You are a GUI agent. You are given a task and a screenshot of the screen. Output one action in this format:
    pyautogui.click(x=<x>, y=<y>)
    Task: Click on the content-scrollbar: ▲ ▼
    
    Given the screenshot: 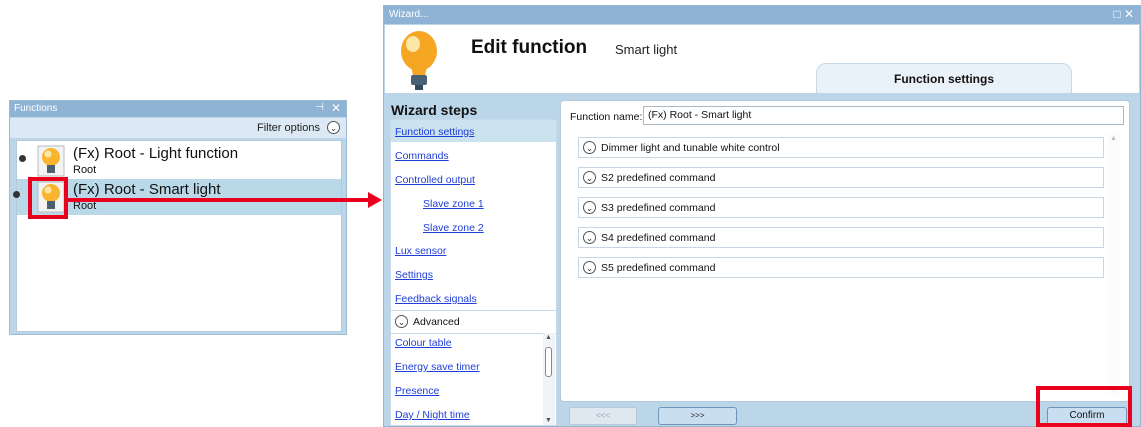 What is the action you would take?
    pyautogui.click(x=1114, y=264)
    